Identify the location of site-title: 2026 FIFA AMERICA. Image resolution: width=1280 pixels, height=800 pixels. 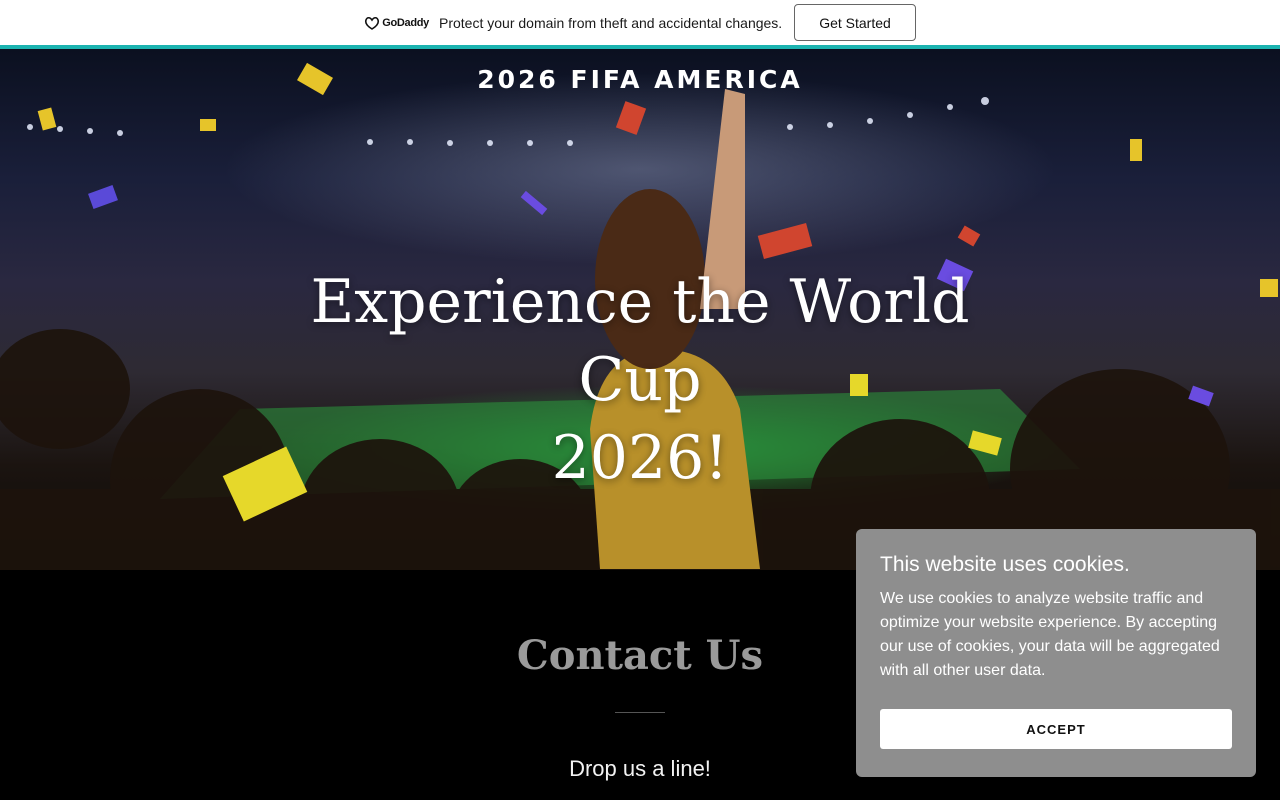
(640, 79).